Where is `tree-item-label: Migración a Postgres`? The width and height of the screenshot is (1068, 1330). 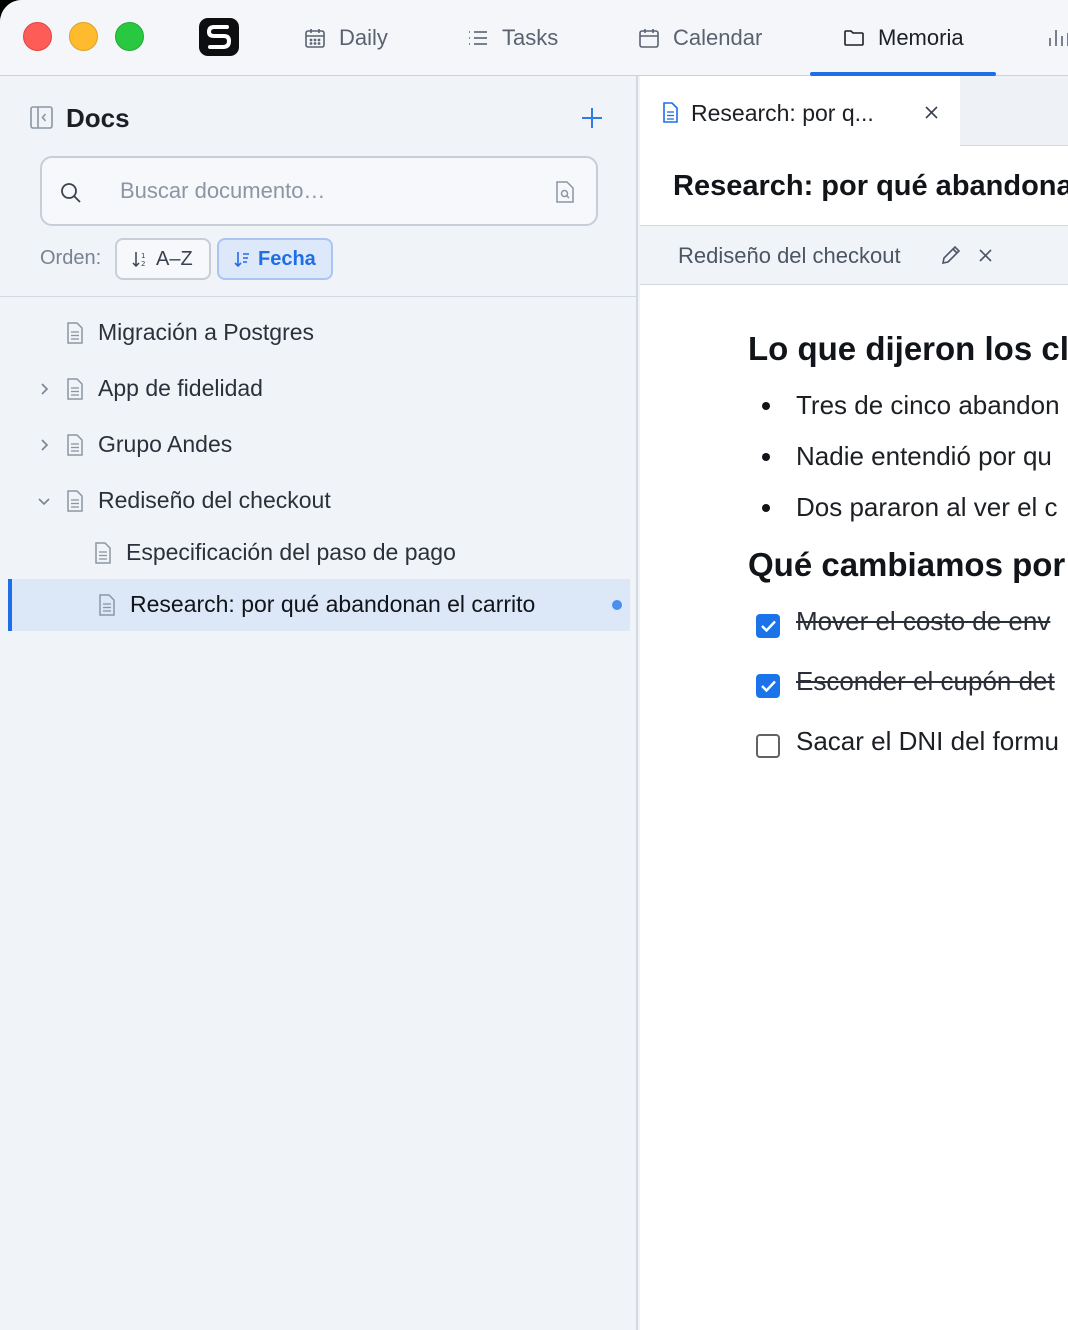 tree-item-label: Migración a Postgres is located at coordinates (206, 332).